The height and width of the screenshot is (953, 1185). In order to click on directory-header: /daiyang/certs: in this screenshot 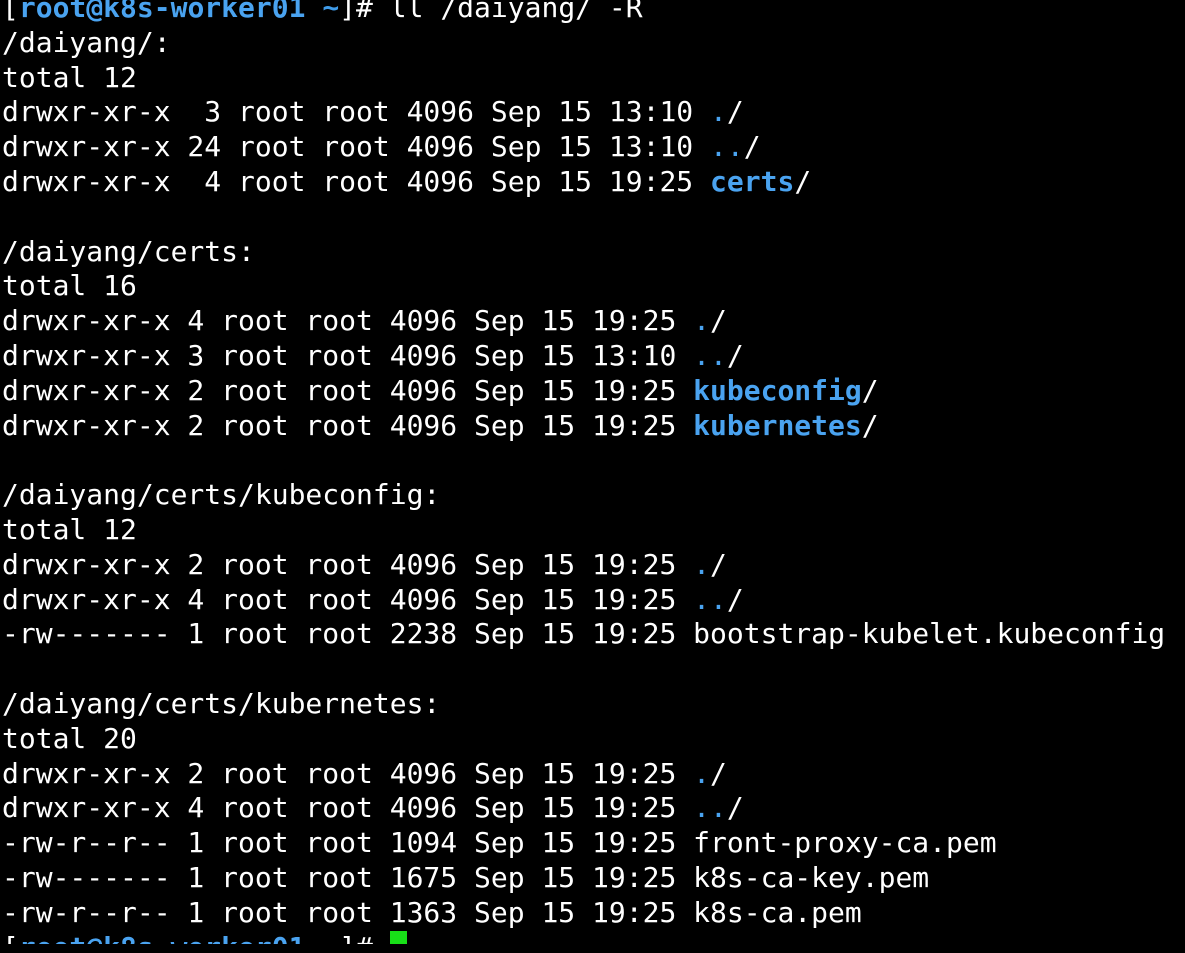, I will do `click(128, 251)`.